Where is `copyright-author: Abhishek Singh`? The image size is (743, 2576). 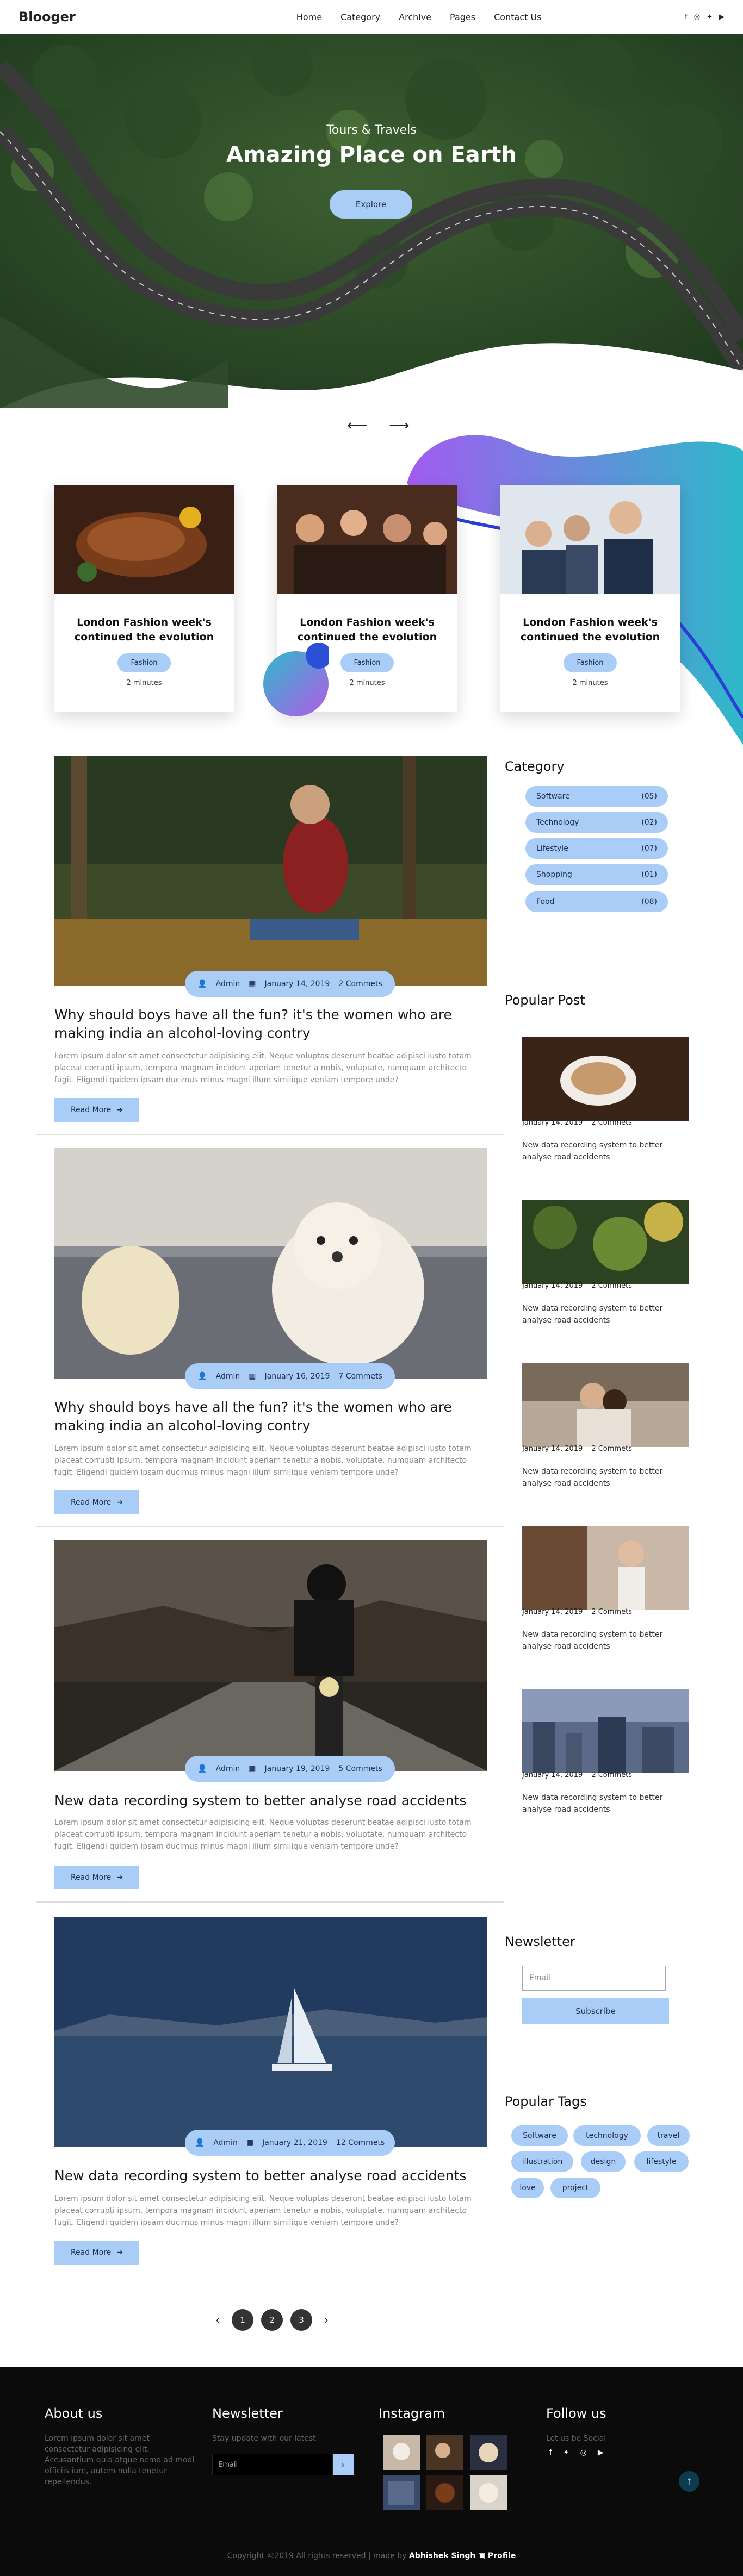
copyright-author: Abhishek Singh is located at coordinates (442, 2556).